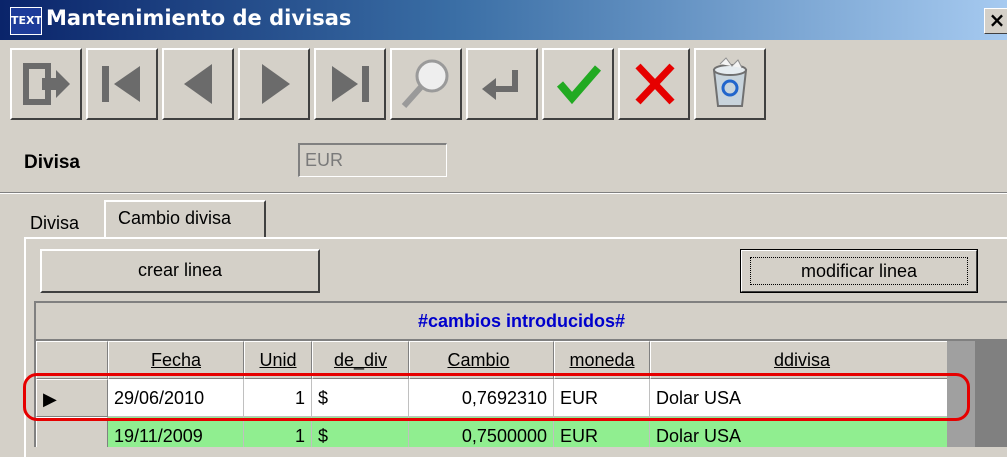 The width and height of the screenshot is (1007, 457). Describe the element at coordinates (961, 394) in the screenshot. I see `vertical-scrollbar` at that location.